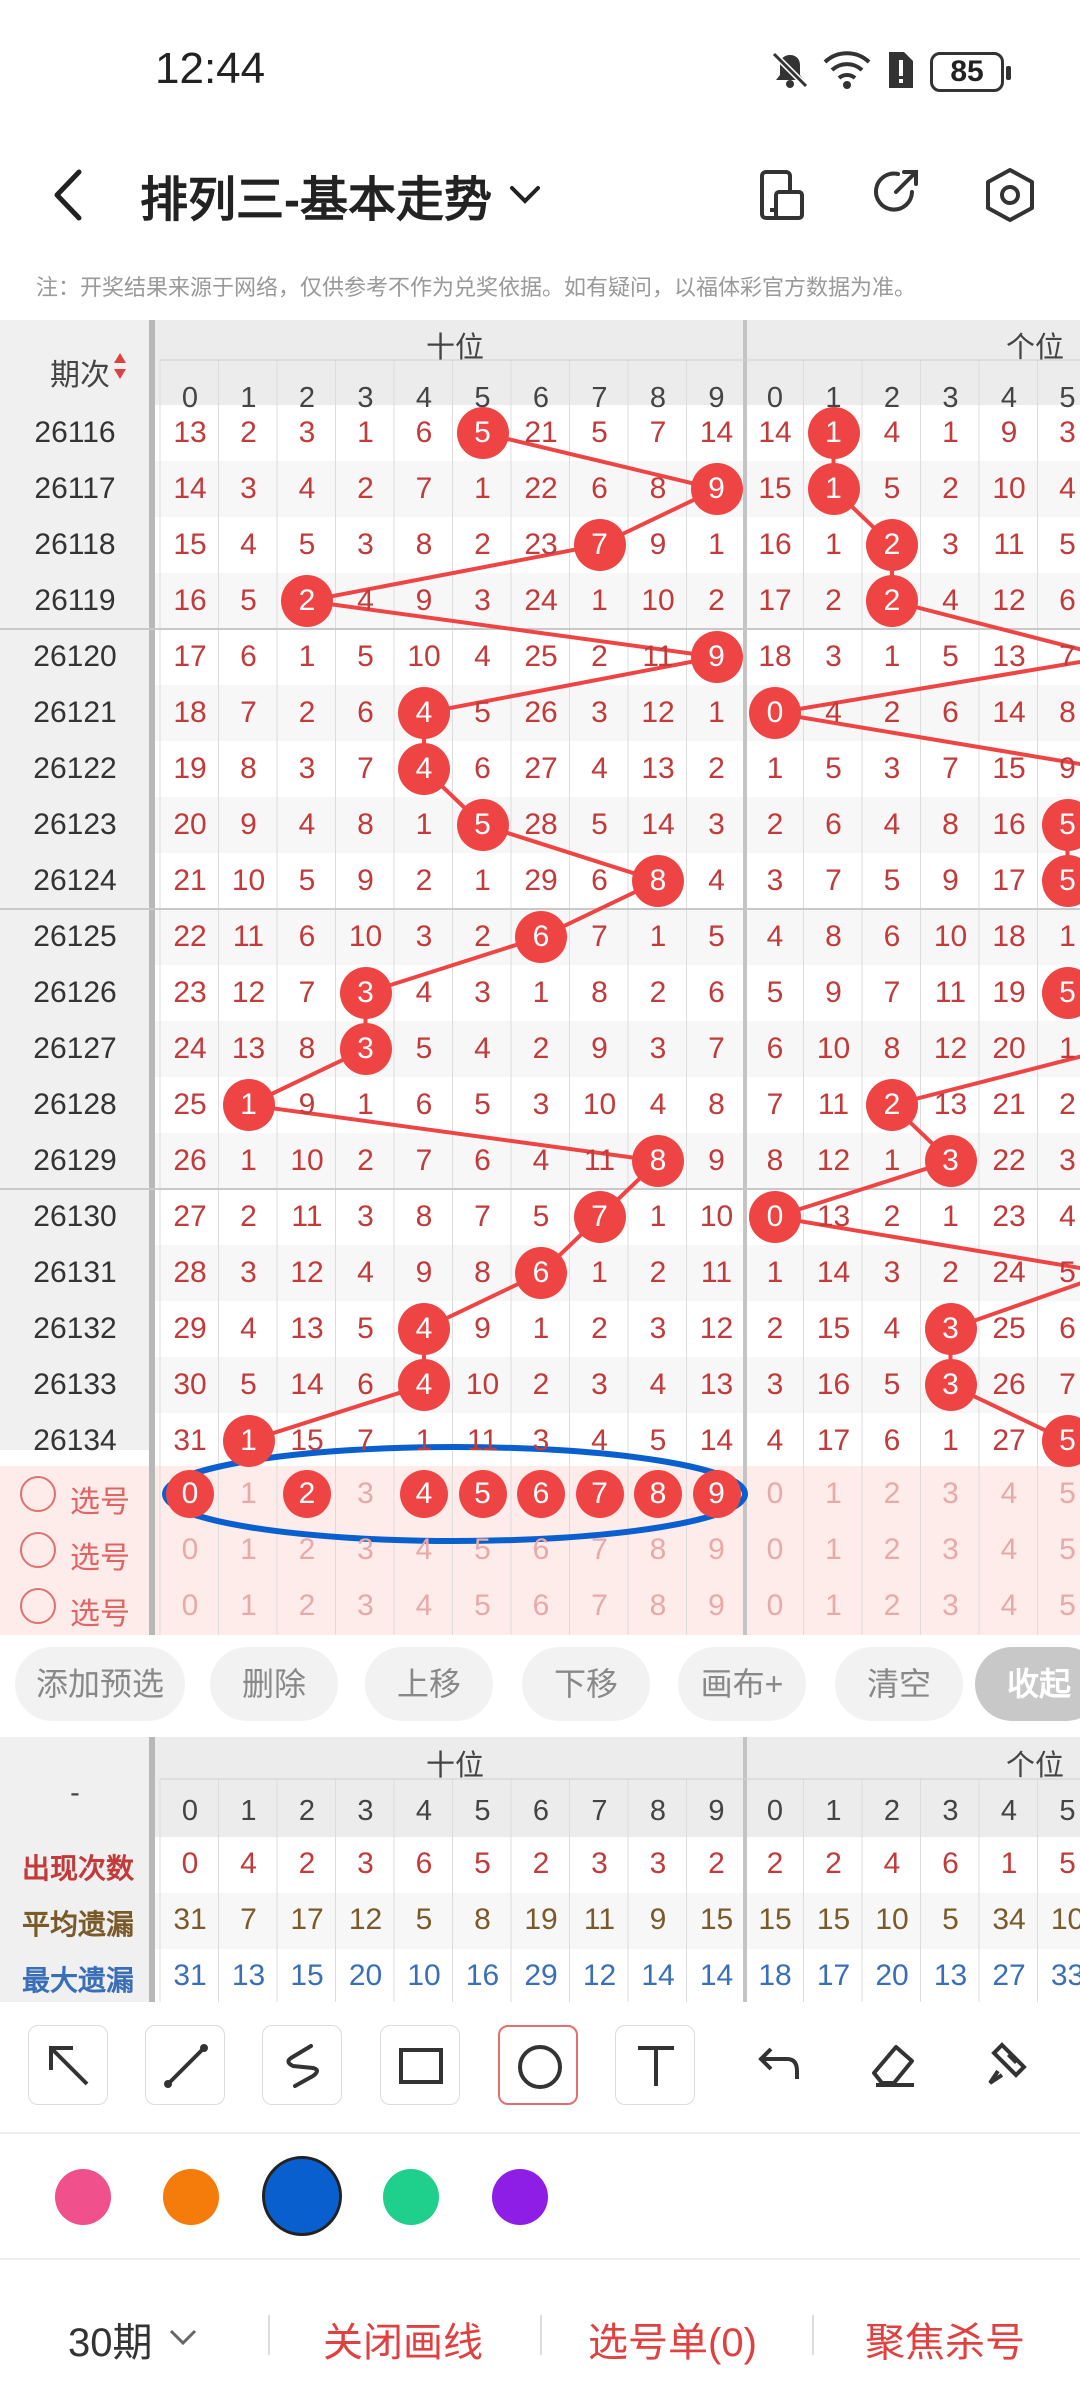 The width and height of the screenshot is (1080, 2400). I want to click on clear-button: 清空, so click(899, 1684).